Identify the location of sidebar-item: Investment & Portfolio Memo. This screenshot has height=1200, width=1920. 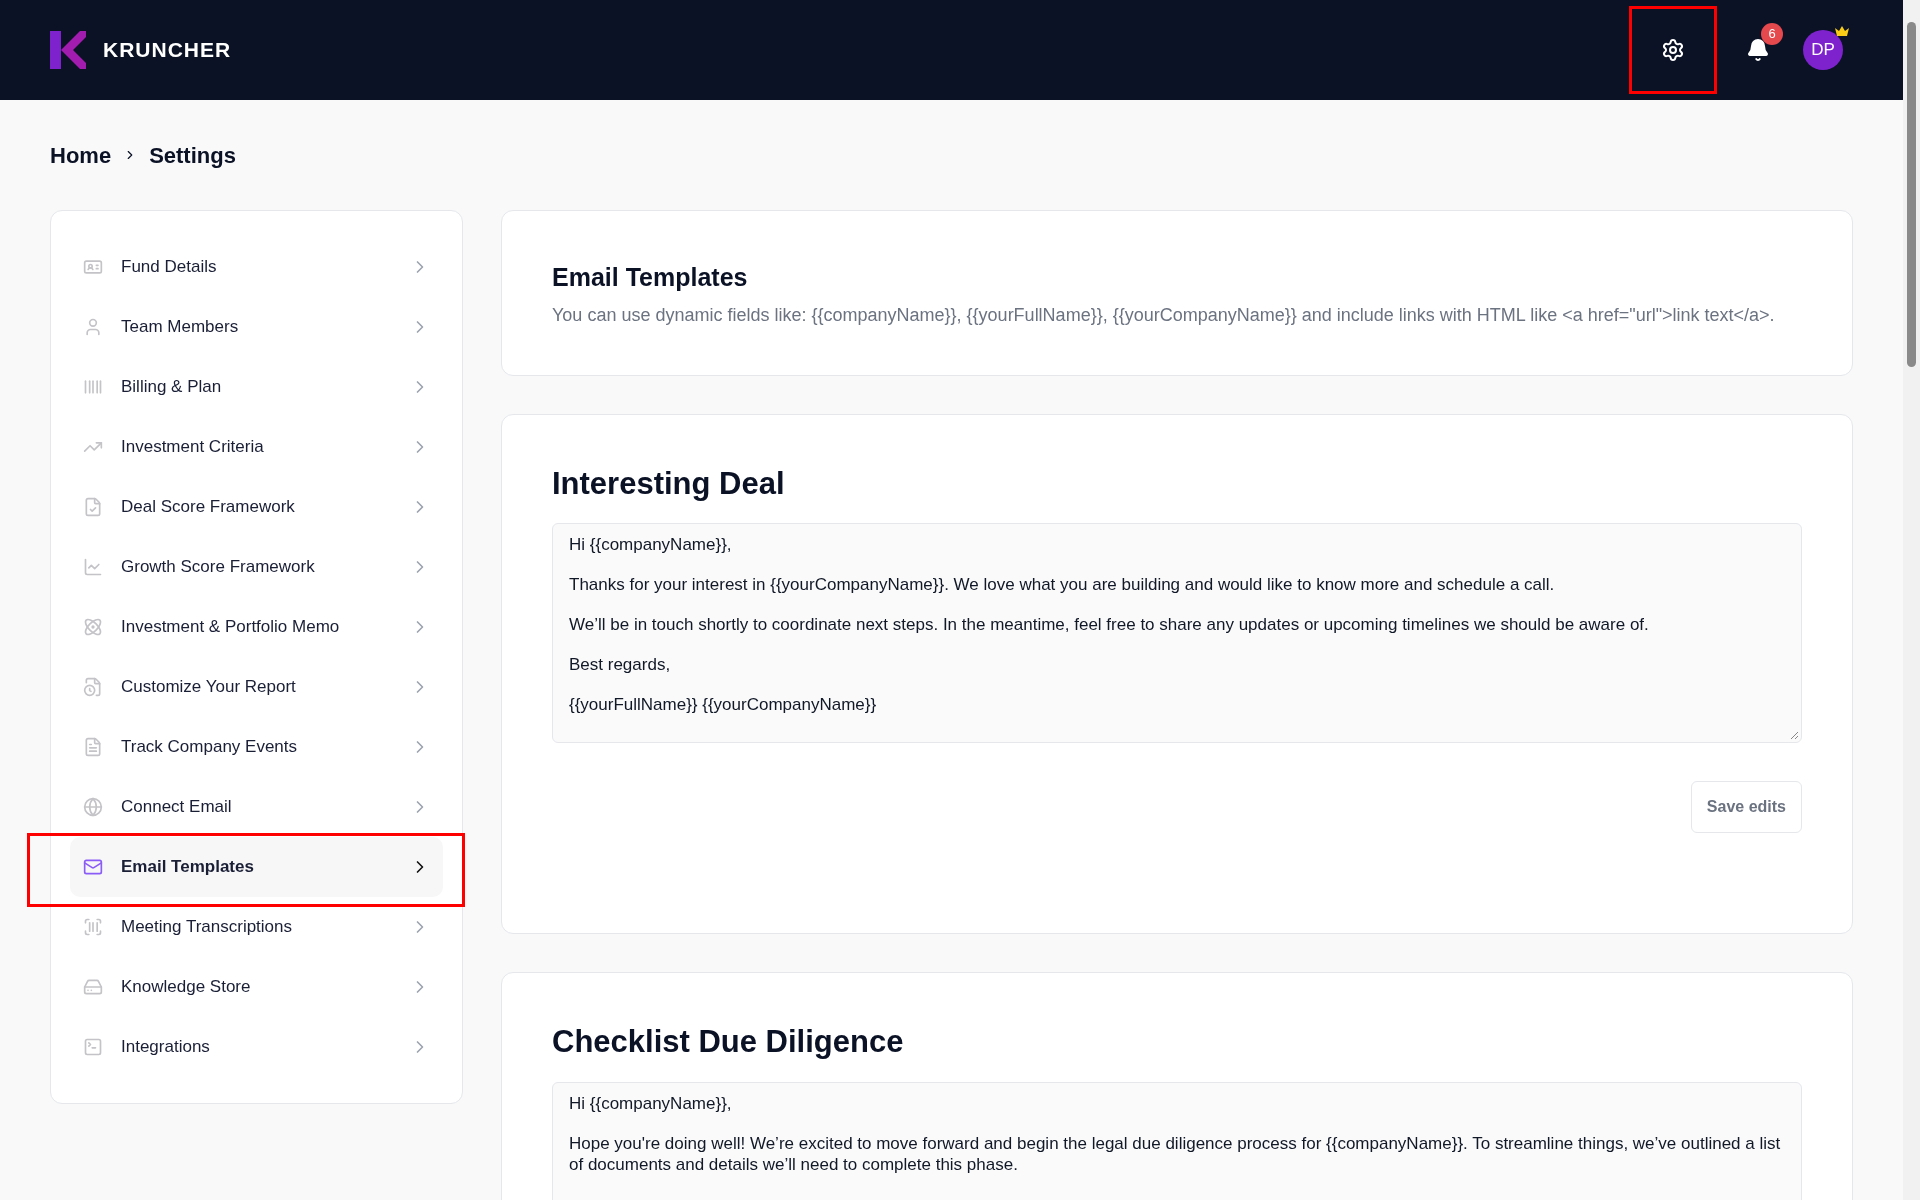
(256, 627).